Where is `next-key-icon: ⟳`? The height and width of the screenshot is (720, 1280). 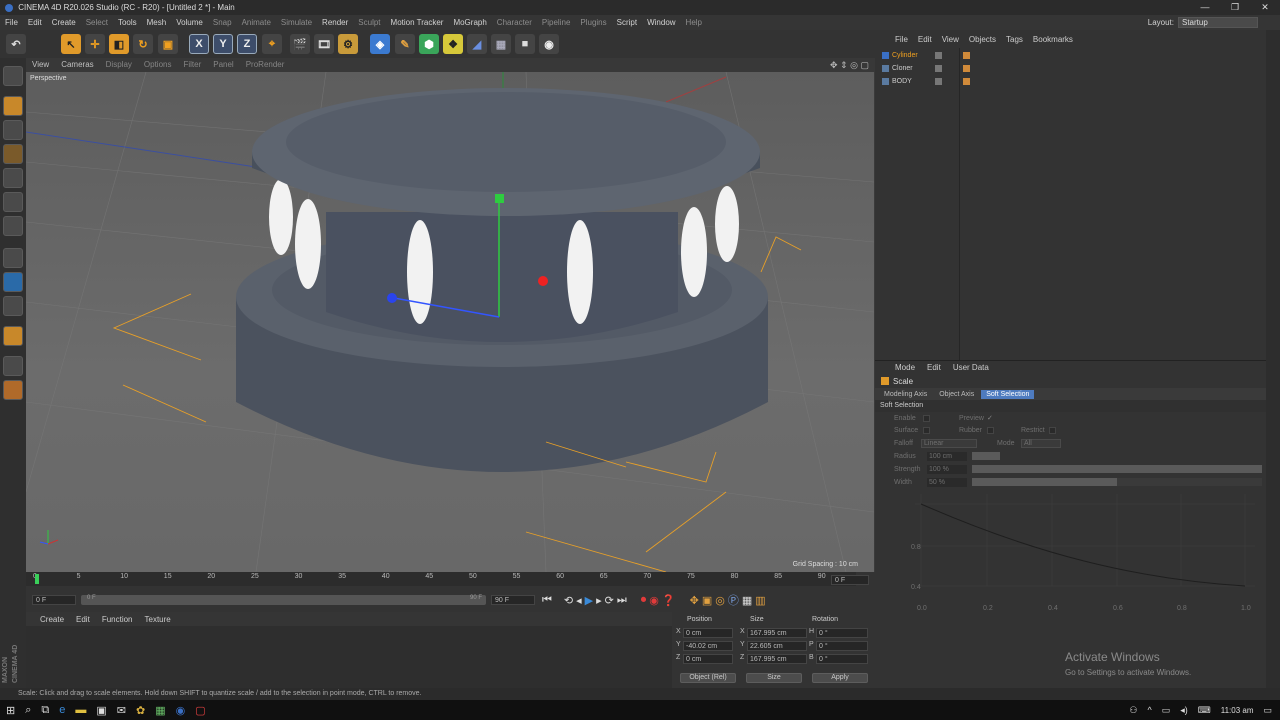 next-key-icon: ⟳ is located at coordinates (609, 600).